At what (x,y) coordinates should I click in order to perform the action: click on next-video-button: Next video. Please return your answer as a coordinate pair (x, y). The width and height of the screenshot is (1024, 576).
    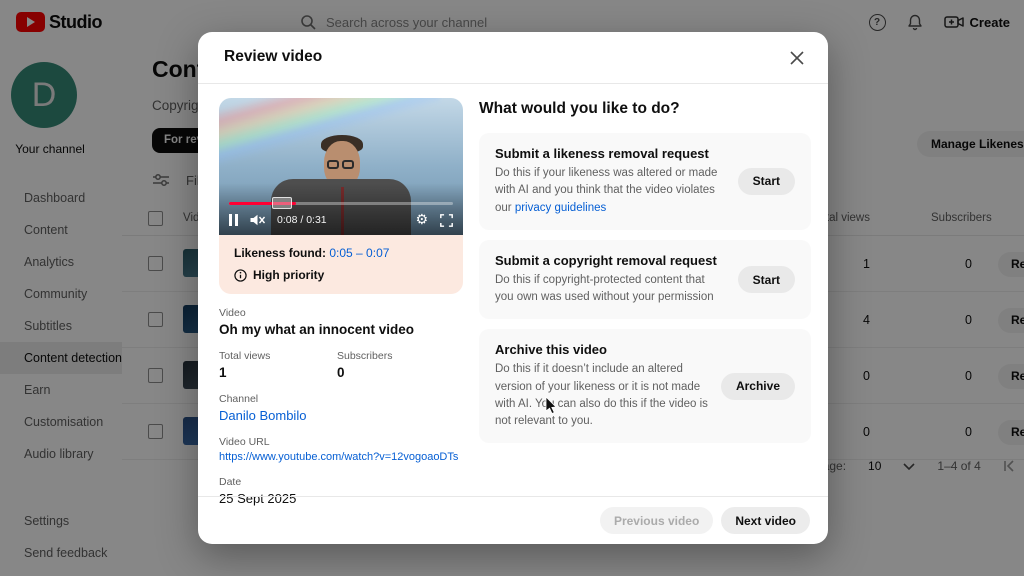
    Looking at the image, I should click on (765, 520).